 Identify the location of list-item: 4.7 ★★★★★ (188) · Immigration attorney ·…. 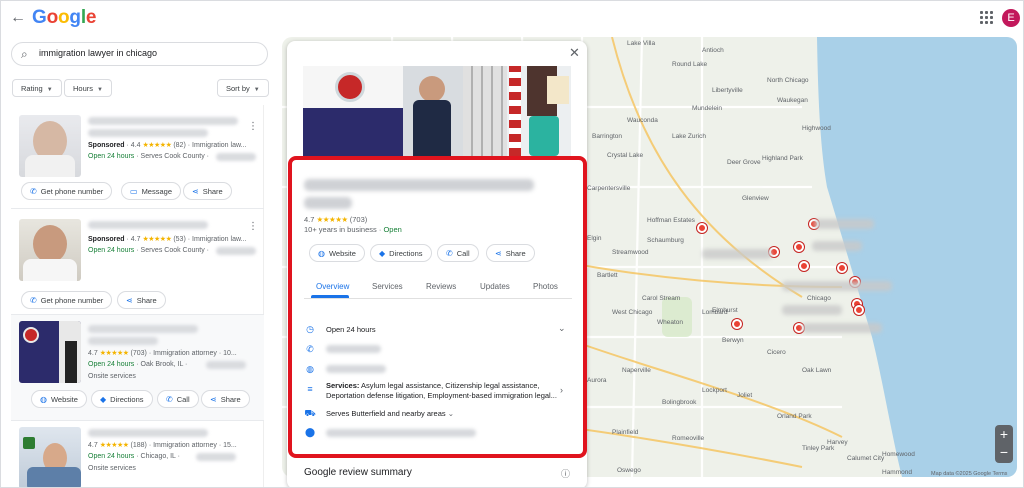
(137, 454).